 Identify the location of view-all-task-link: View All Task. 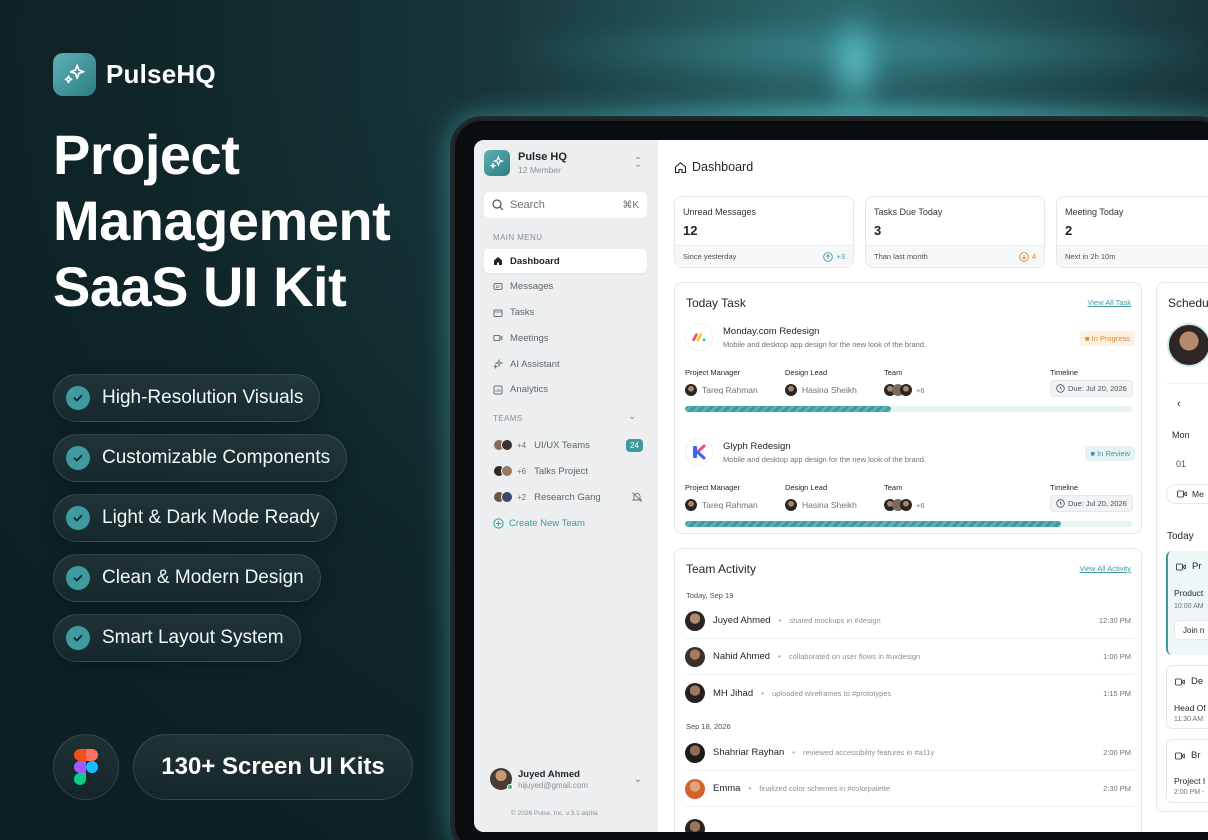
(1110, 302).